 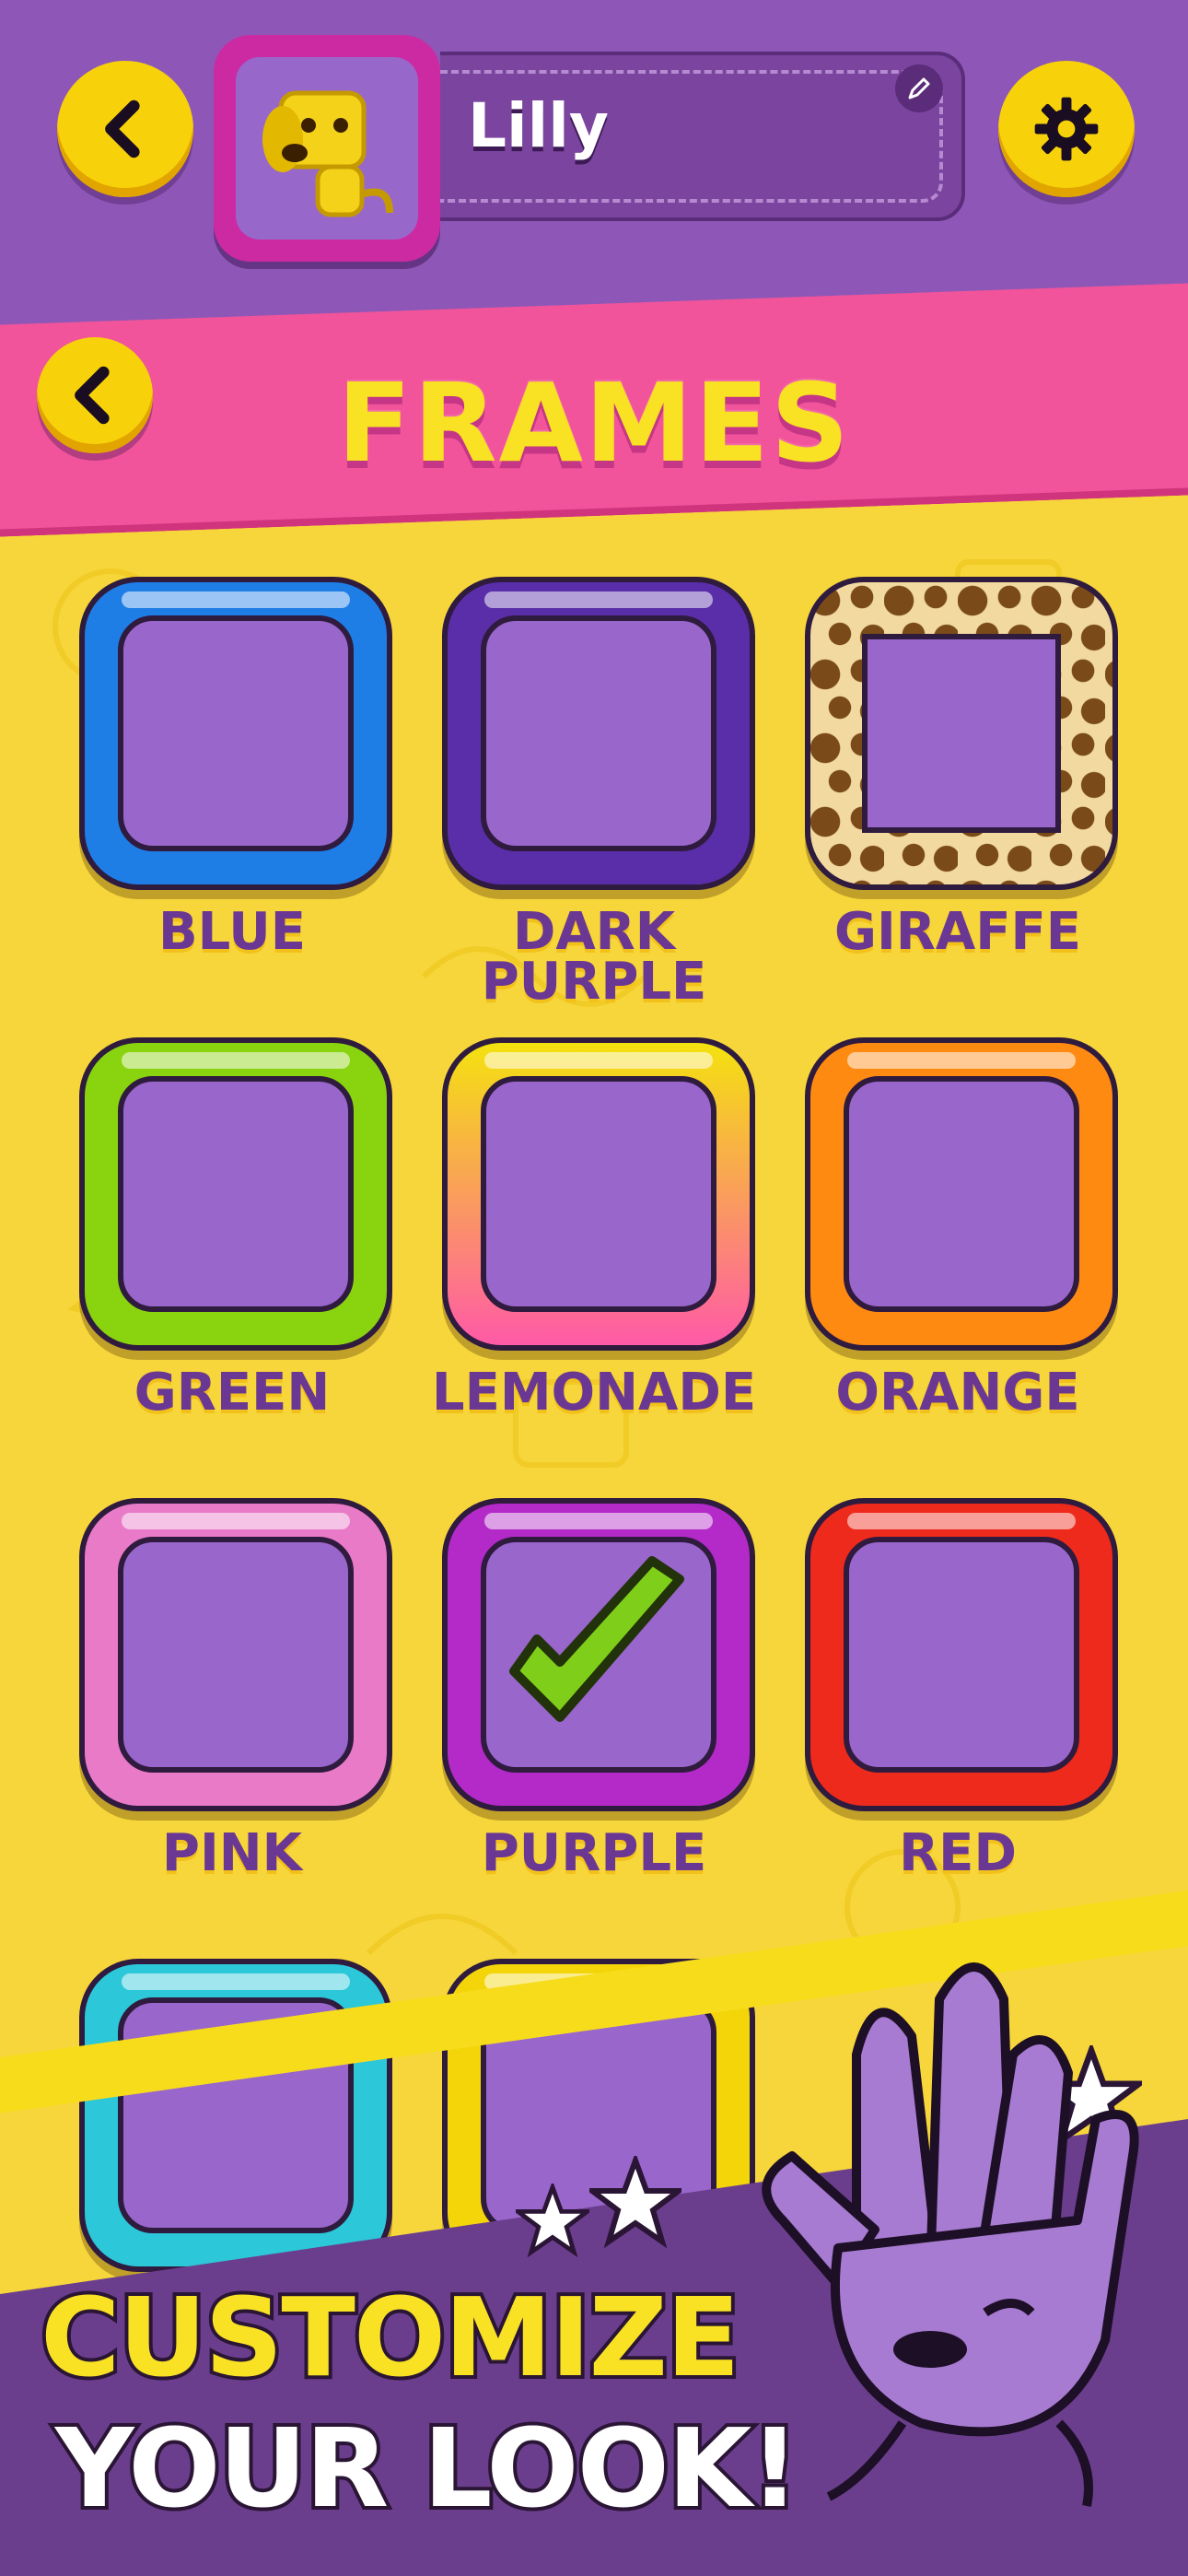 What do you see at coordinates (961, 733) in the screenshot?
I see `frame-tile-giraffe` at bounding box center [961, 733].